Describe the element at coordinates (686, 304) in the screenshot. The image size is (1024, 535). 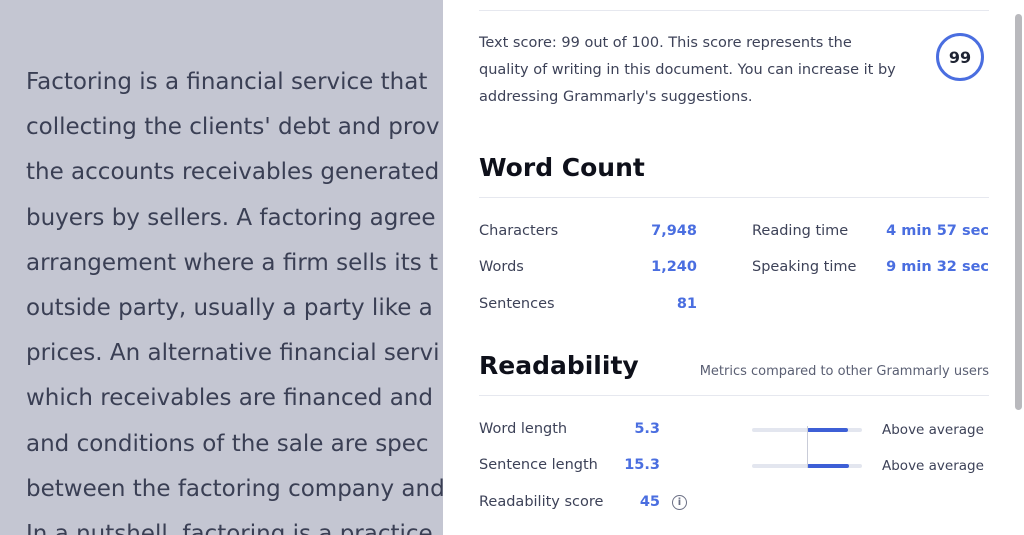
I see `sentences-value: 81` at that location.